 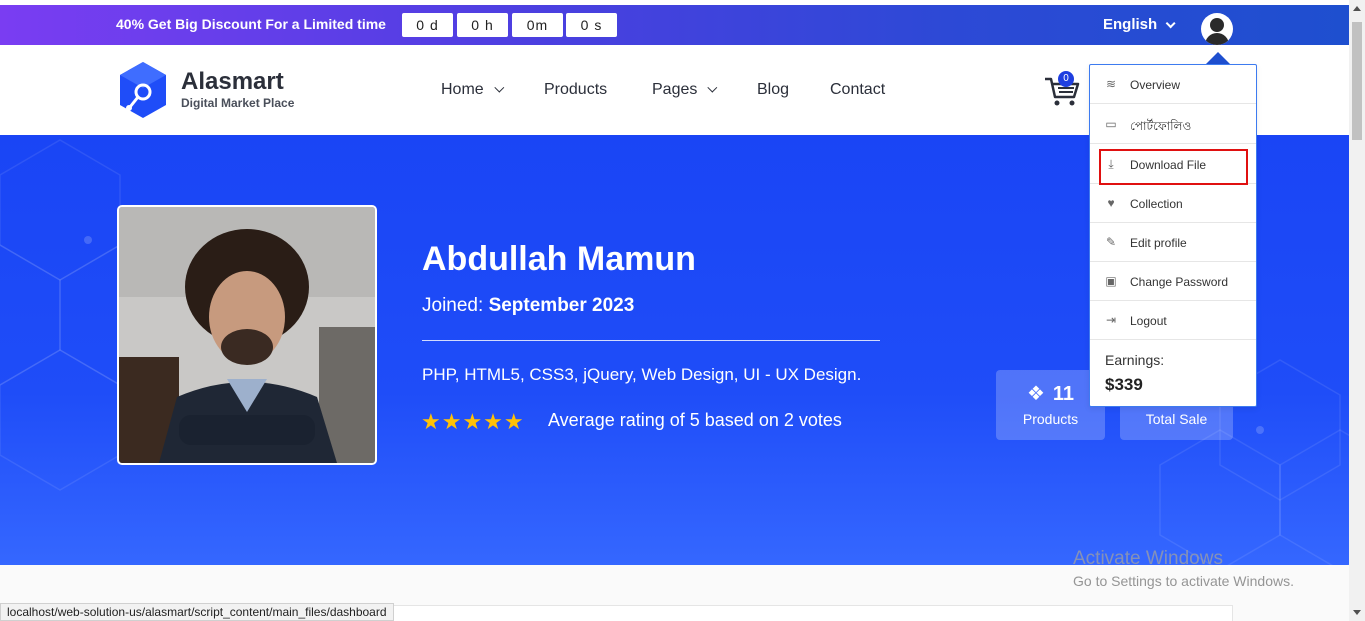 I want to click on nav-home: Home, so click(x=472, y=90).